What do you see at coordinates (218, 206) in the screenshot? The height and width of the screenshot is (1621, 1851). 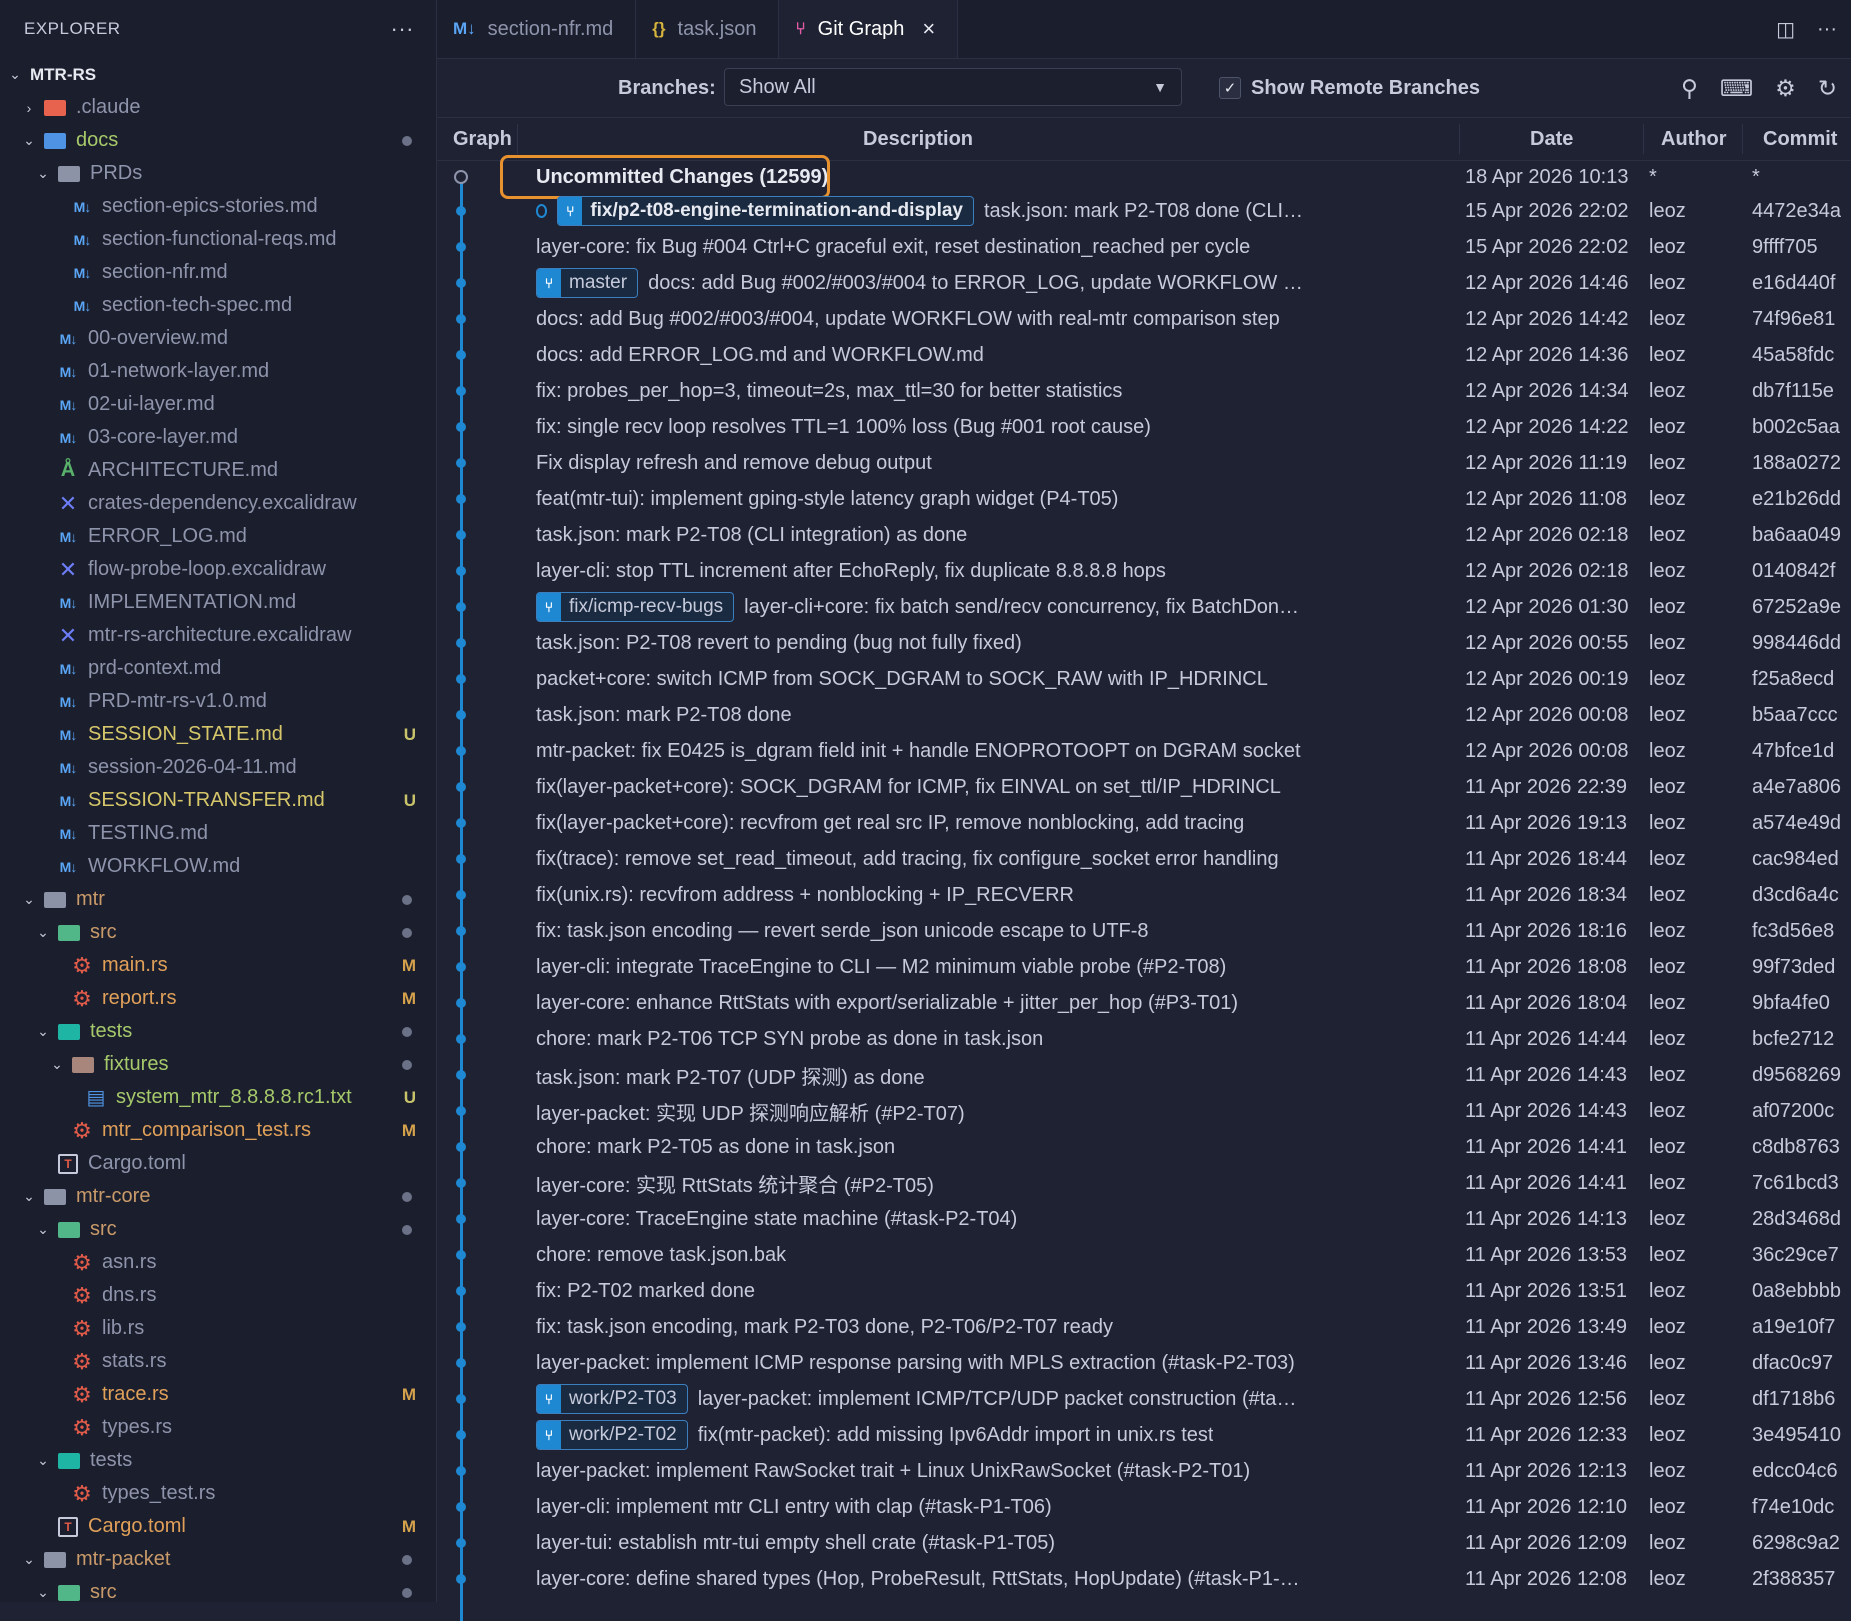 I see `tree-item: M↓ section-epics-stories.md` at bounding box center [218, 206].